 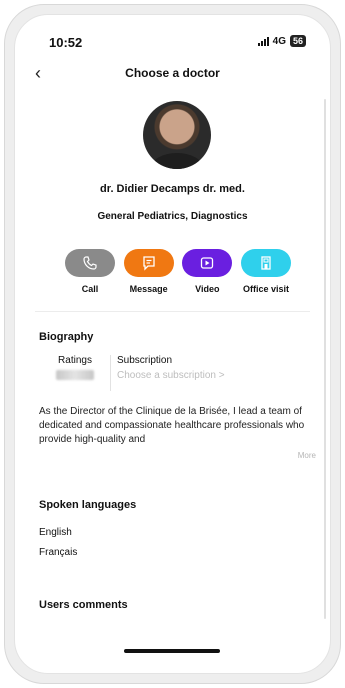 I want to click on language-item: English, so click(x=55, y=532).